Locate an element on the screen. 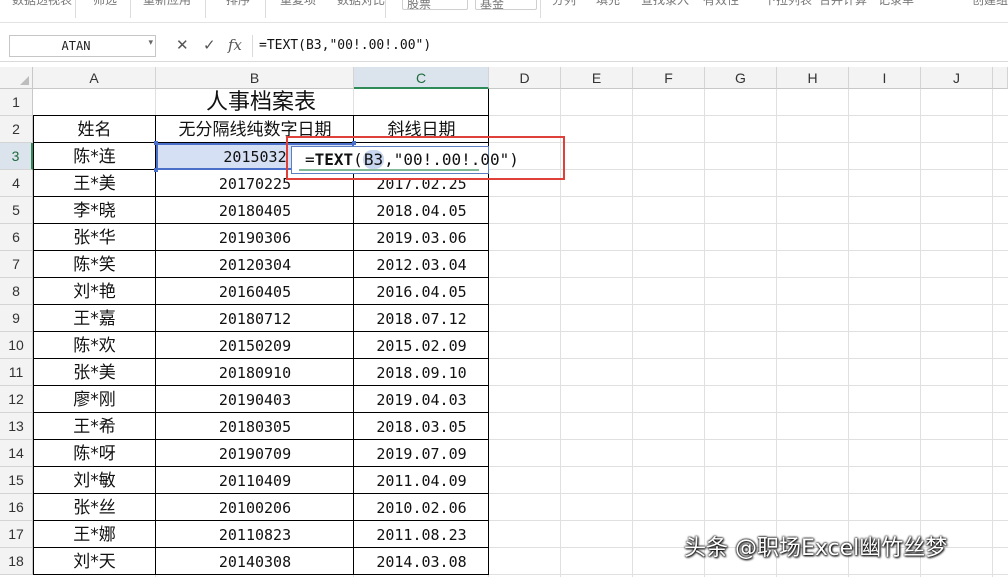 The height and width of the screenshot is (577, 1008). ribbon-item: 分列 is located at coordinates (564, 4).